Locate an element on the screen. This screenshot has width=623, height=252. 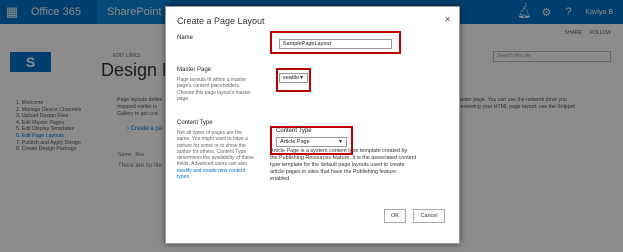
master-page-label: Master Page is located at coordinates (194, 70).